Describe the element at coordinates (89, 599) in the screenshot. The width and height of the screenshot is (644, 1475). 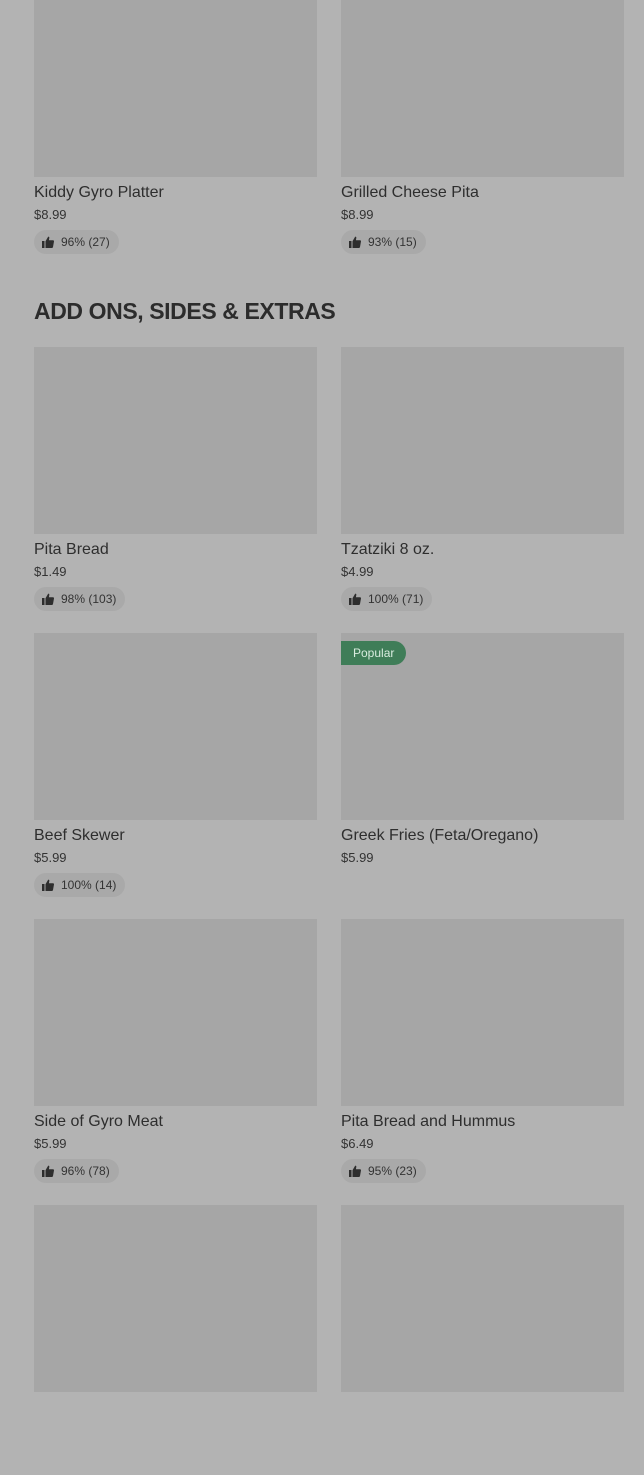
I see `rating-text: 98% (103)` at that location.